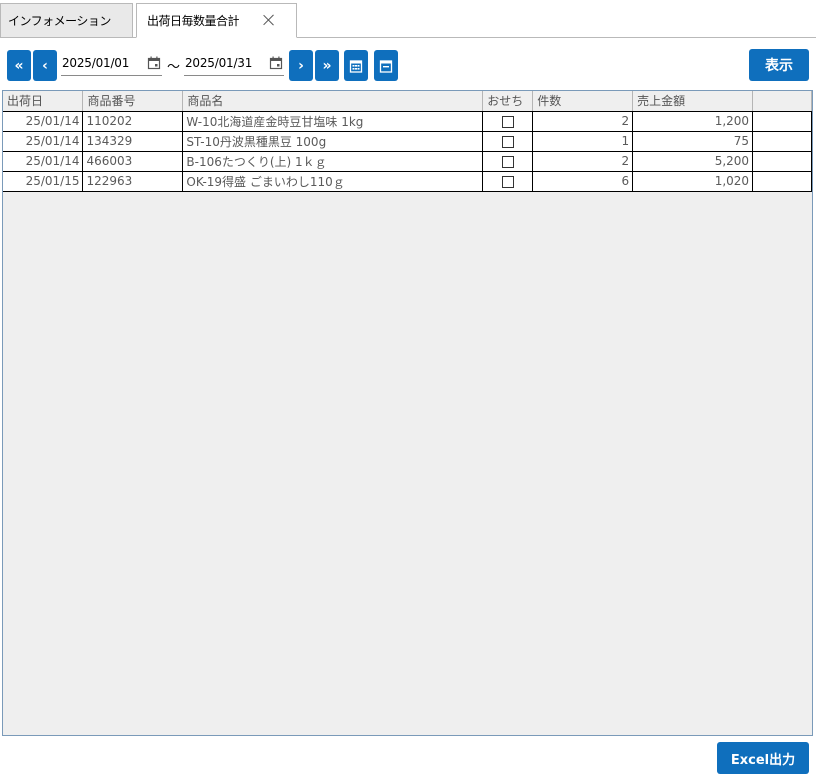 This screenshot has height=780, width=816. What do you see at coordinates (693, 121) in the screenshot?
I see `cell-amount: 1,200` at bounding box center [693, 121].